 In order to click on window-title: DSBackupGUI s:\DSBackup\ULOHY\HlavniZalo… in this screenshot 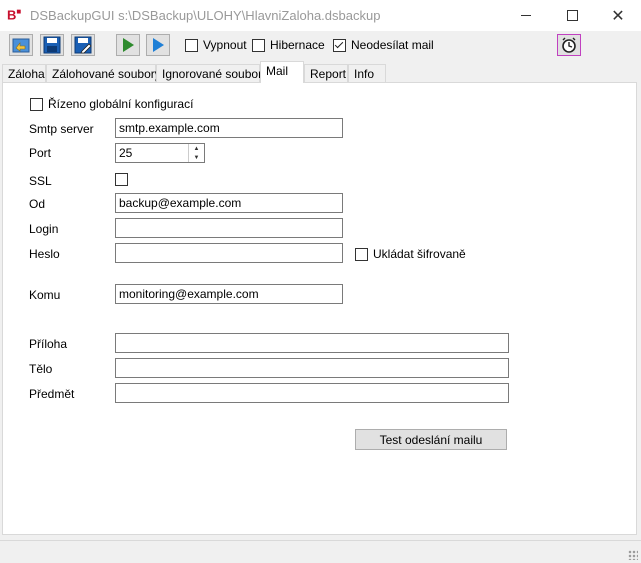, I will do `click(205, 15)`.